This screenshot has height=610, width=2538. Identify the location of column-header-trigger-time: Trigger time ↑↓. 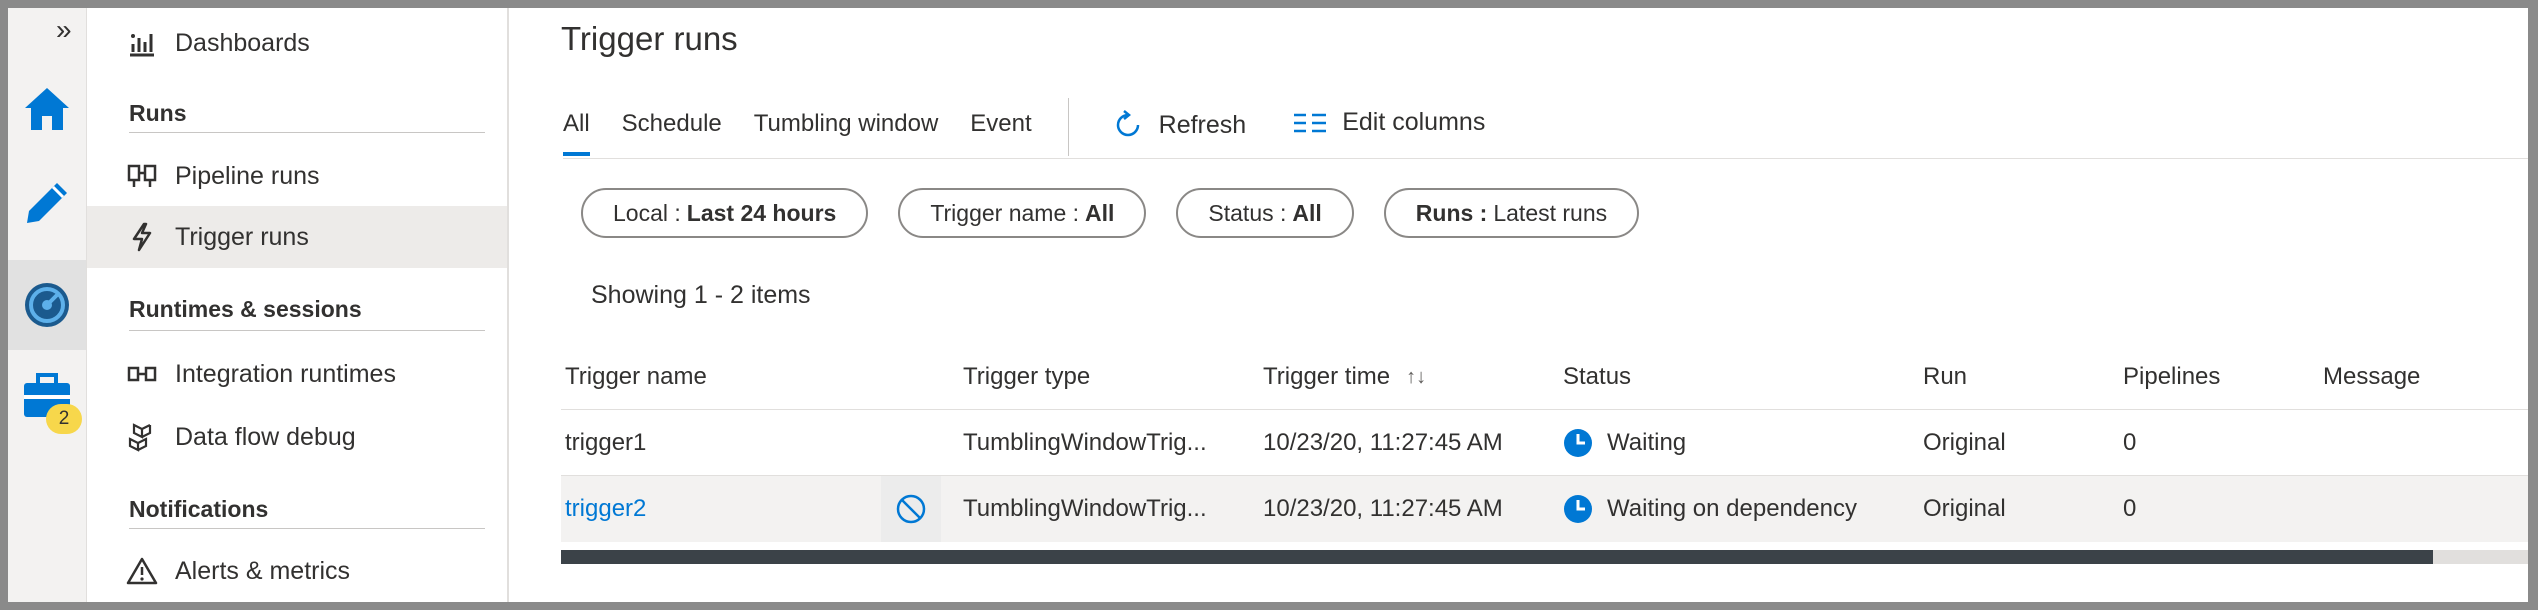
(1344, 377).